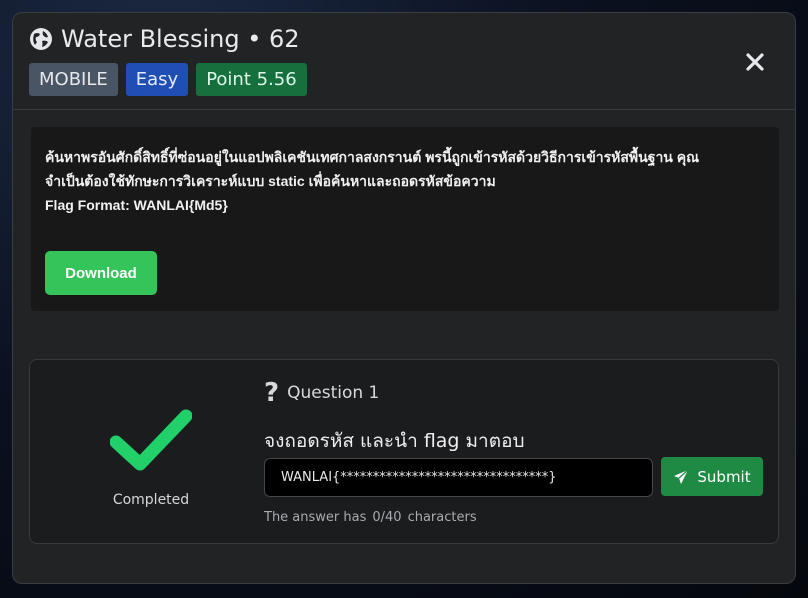  What do you see at coordinates (442, 517) in the screenshot?
I see `counter-suffix: characters` at bounding box center [442, 517].